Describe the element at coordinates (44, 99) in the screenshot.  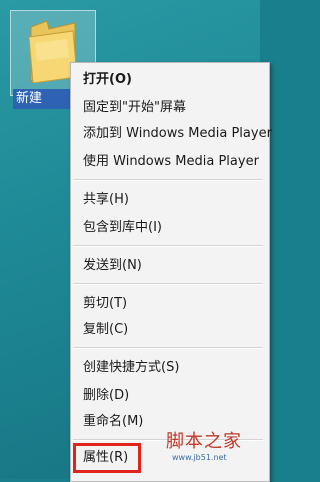
I see `folder-name-label: 新建` at that location.